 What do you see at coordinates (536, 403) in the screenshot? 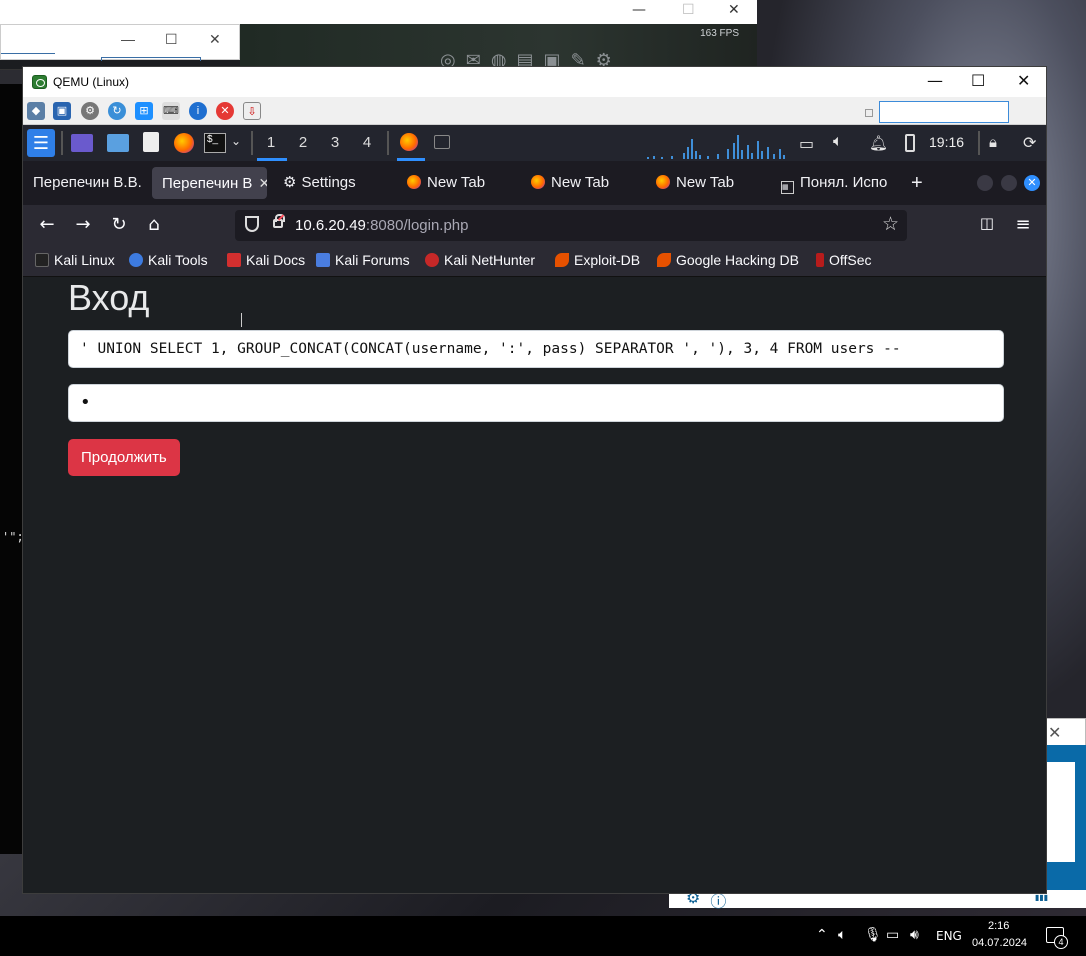
I see `password-input: •` at bounding box center [536, 403].